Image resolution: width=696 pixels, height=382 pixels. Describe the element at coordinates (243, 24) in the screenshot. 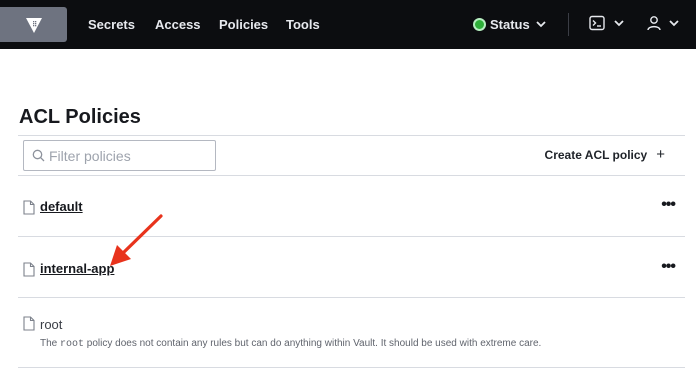

I see `nav-link-policies: Policies` at that location.